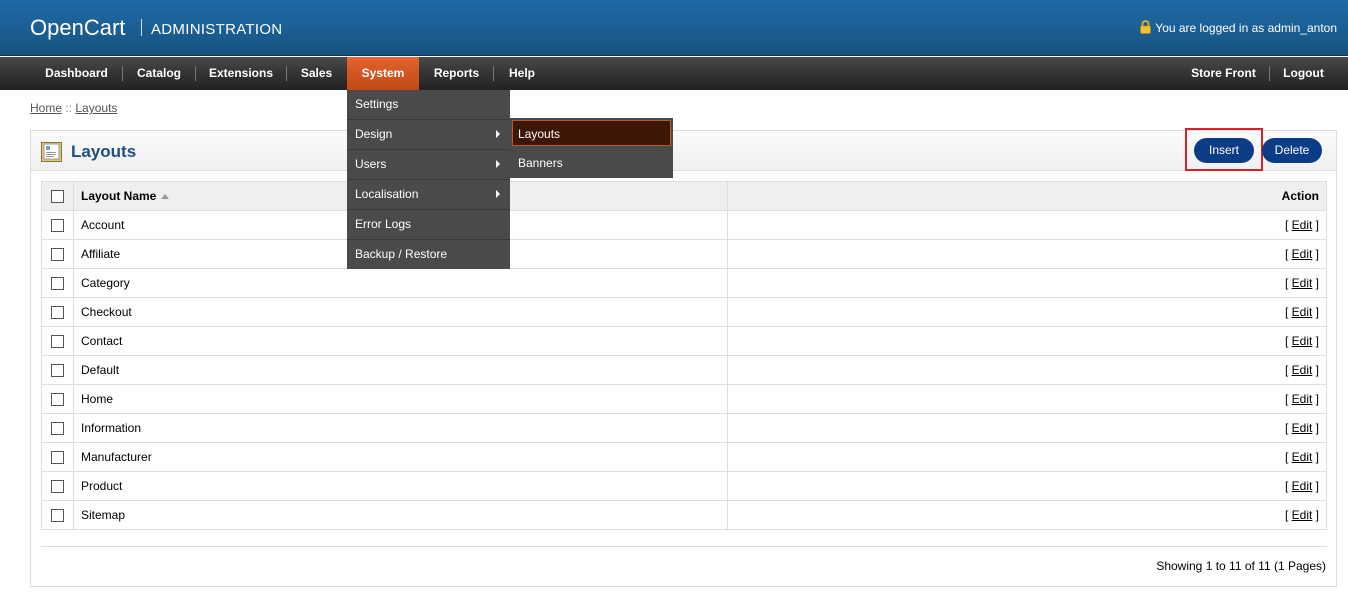  Describe the element at coordinates (591, 163) in the screenshot. I see `submenu-item-banners: Banners` at that location.